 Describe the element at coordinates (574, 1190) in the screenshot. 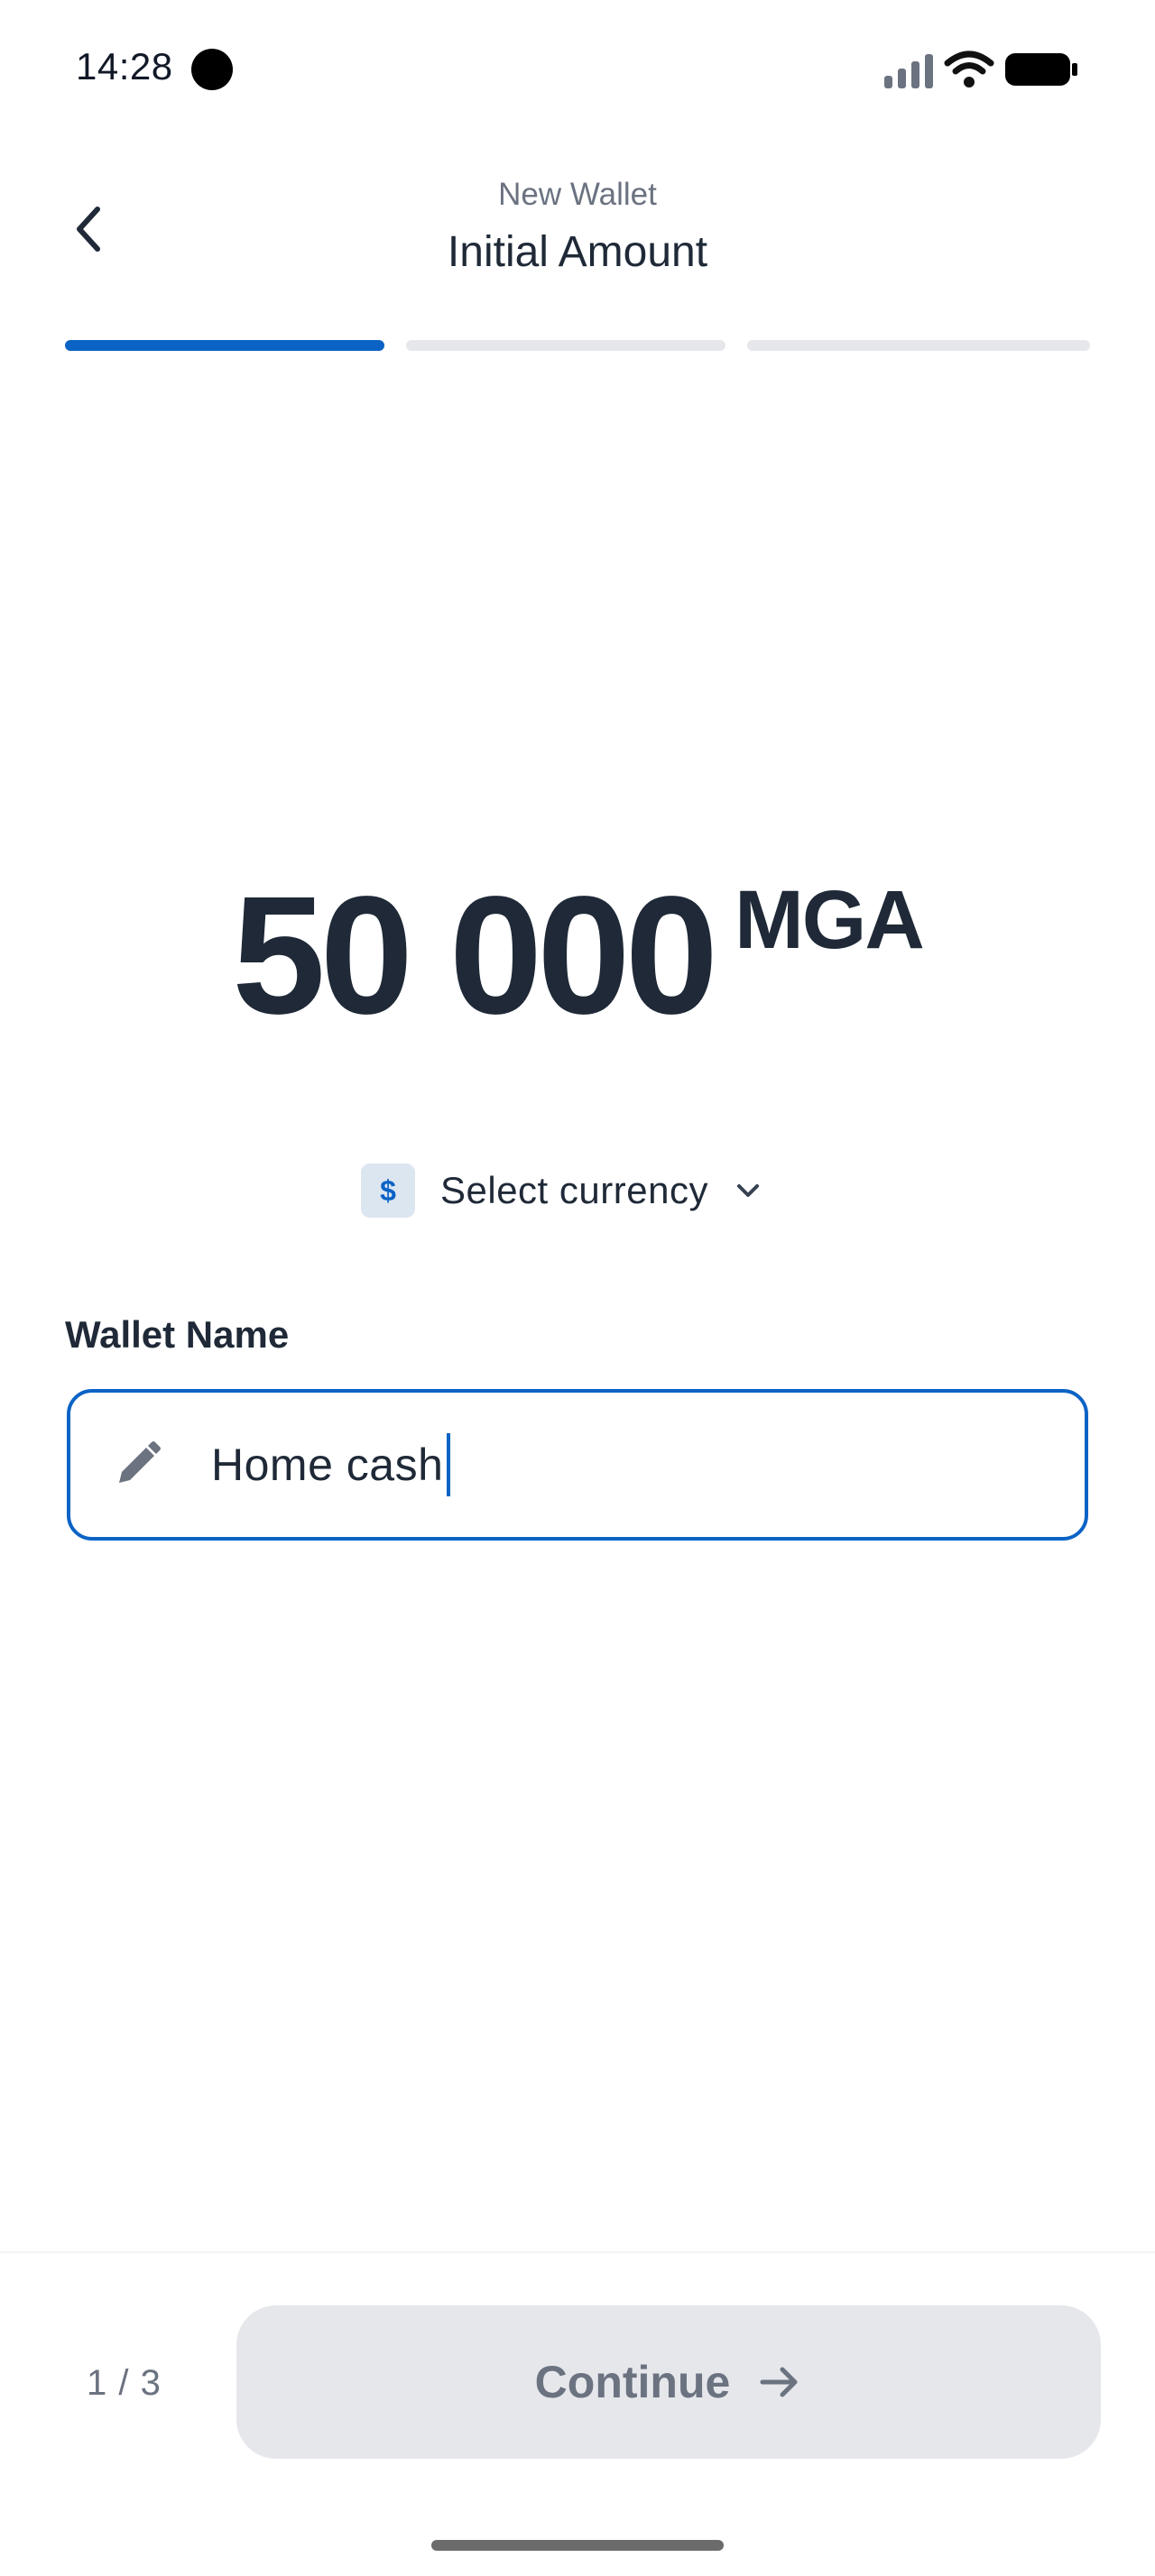

I see `currency-selector-label: Select currency` at that location.